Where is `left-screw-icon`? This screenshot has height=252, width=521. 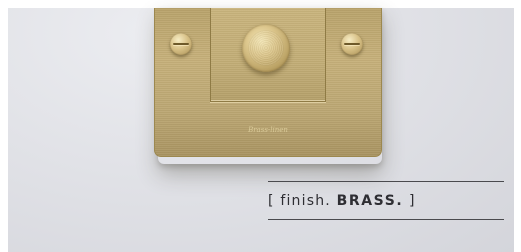 left-screw-icon is located at coordinates (181, 44).